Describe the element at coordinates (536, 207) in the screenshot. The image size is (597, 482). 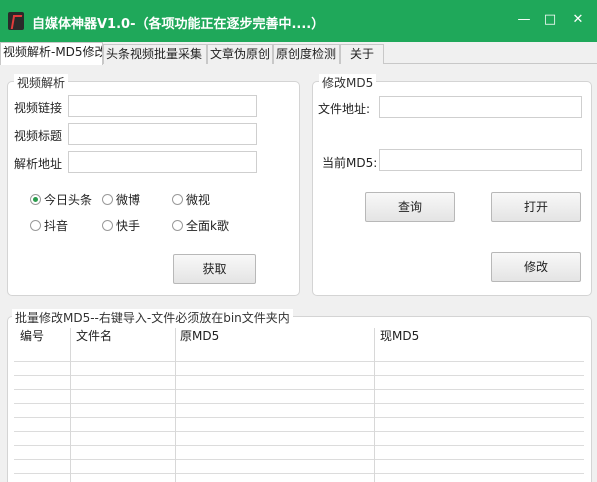
I see `open-button: 打开` at that location.